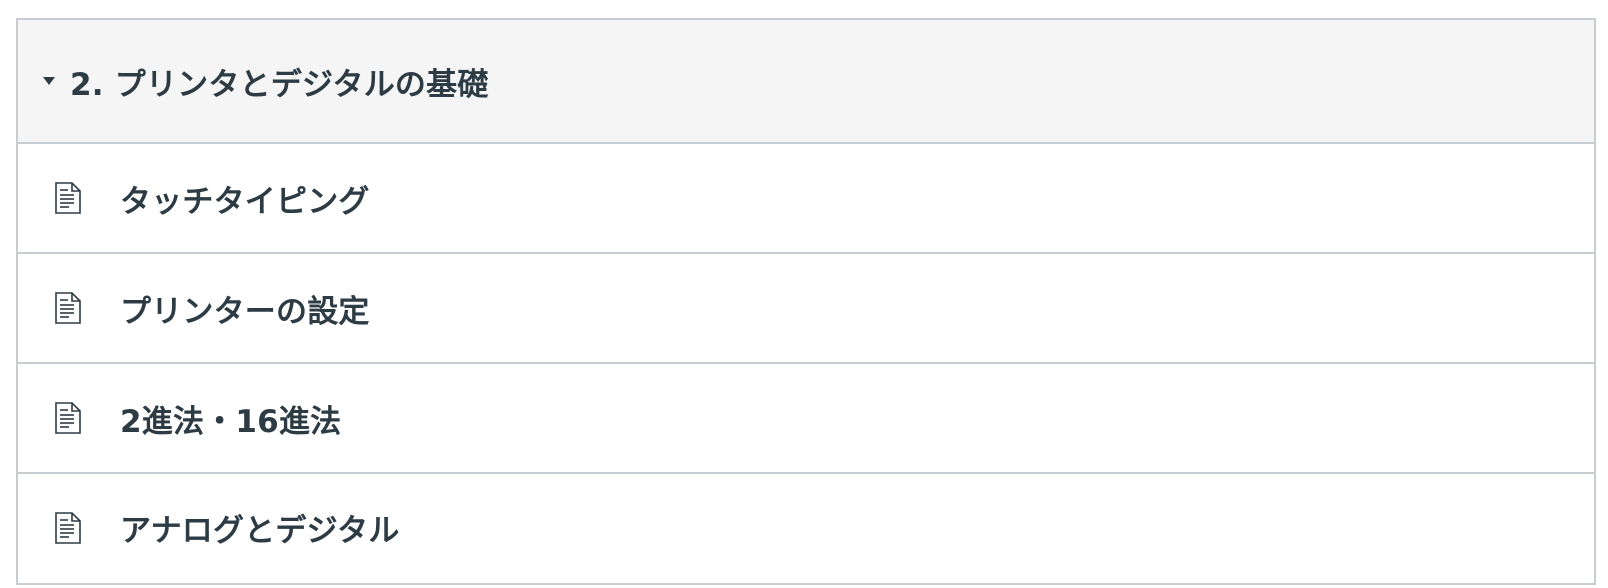 Image resolution: width=1608 pixels, height=588 pixels. What do you see at coordinates (230, 418) in the screenshot?
I see `module-item-label: 2進法・16進法` at bounding box center [230, 418].